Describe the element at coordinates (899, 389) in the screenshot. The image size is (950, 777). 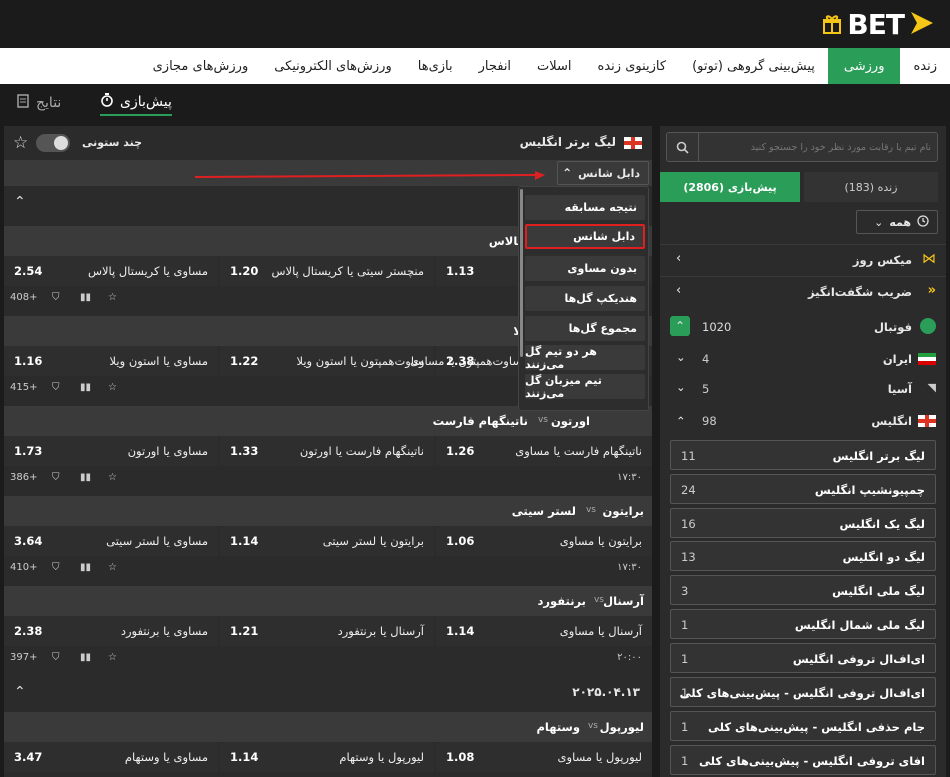
I see `country-name: آسیا` at that location.